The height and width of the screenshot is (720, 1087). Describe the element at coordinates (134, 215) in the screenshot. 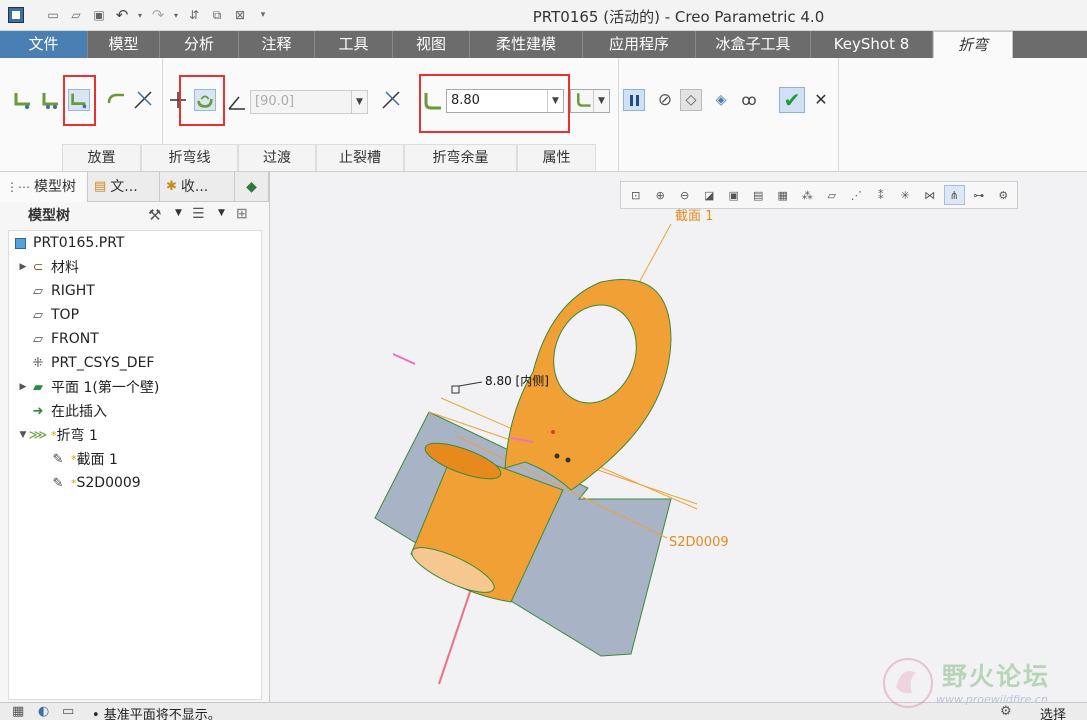

I see `tree-header: 模型树 ⚒ ▼ ☰ ▼ ⊞` at that location.